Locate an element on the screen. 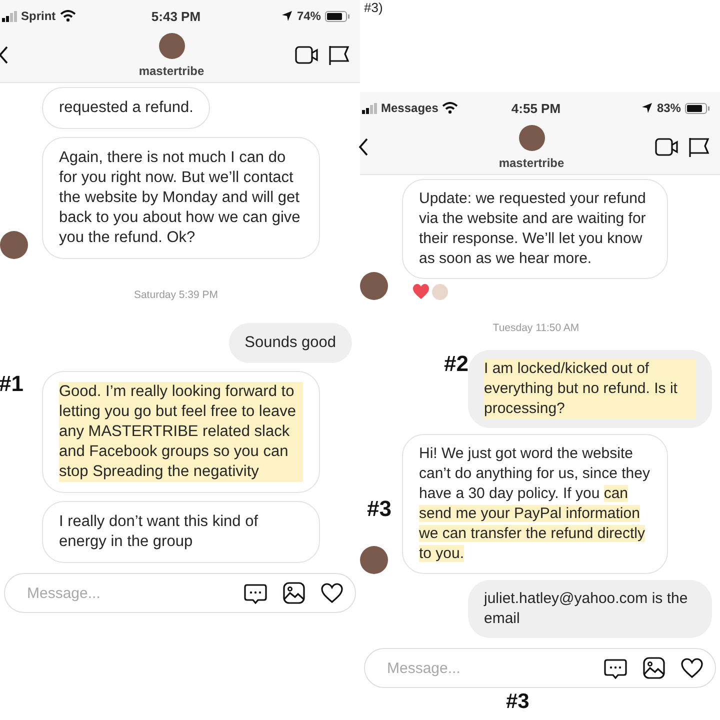  timestamp: Tuesday 11:50 AM is located at coordinates (536, 328).